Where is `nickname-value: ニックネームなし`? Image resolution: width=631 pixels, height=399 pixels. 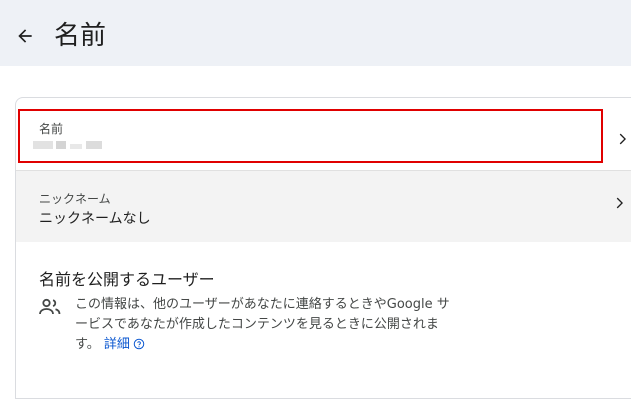
nickname-value: ニックネームなし is located at coordinates (95, 219).